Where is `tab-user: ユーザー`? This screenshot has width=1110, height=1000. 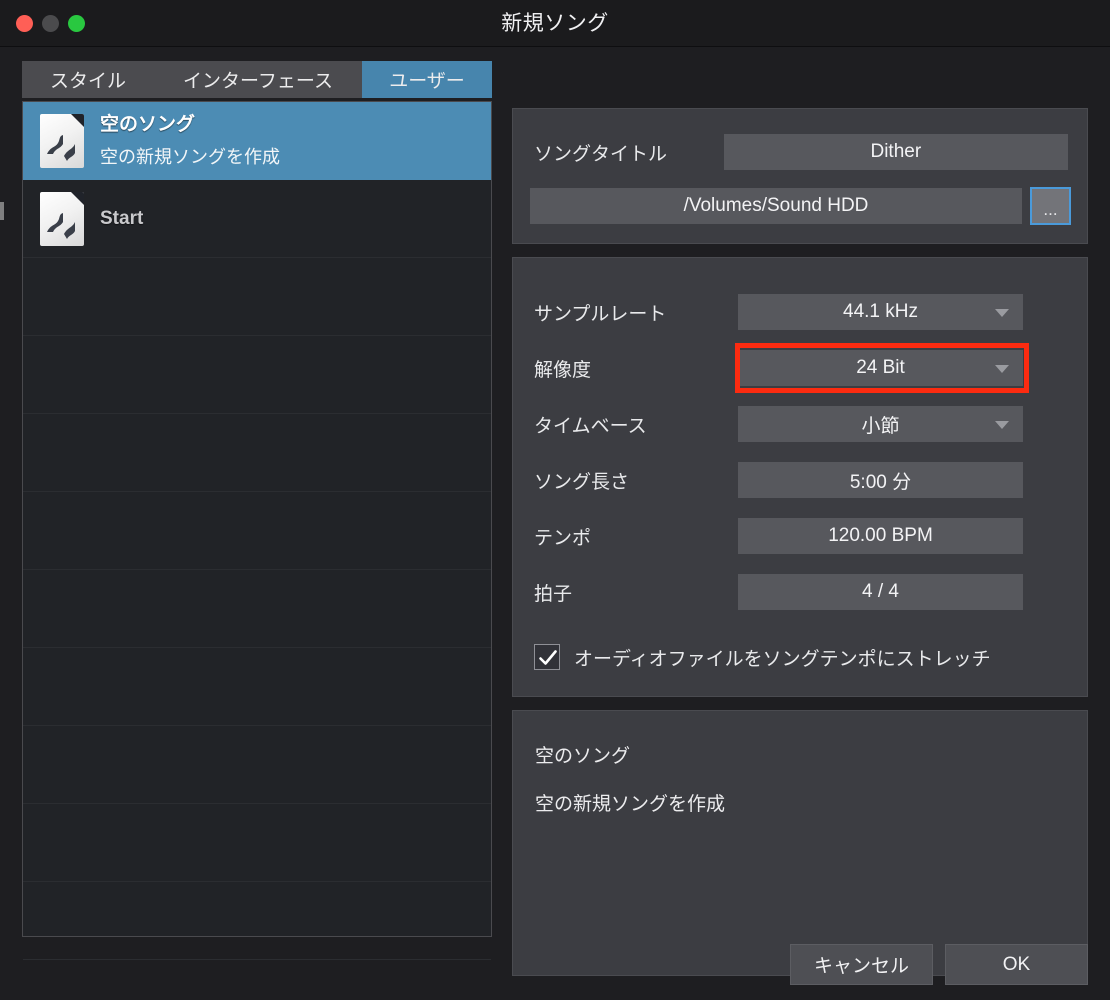 tab-user: ユーザー is located at coordinates (427, 79).